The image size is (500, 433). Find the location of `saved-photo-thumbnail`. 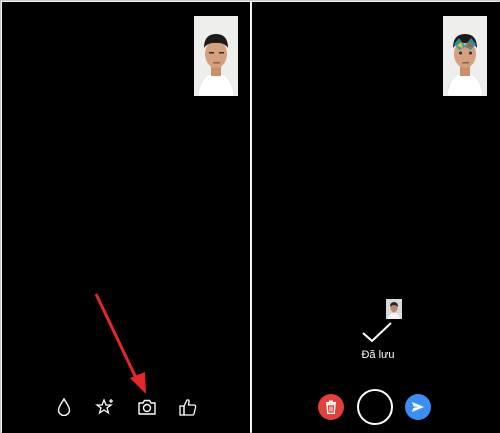

saved-photo-thumbnail is located at coordinates (394, 309).